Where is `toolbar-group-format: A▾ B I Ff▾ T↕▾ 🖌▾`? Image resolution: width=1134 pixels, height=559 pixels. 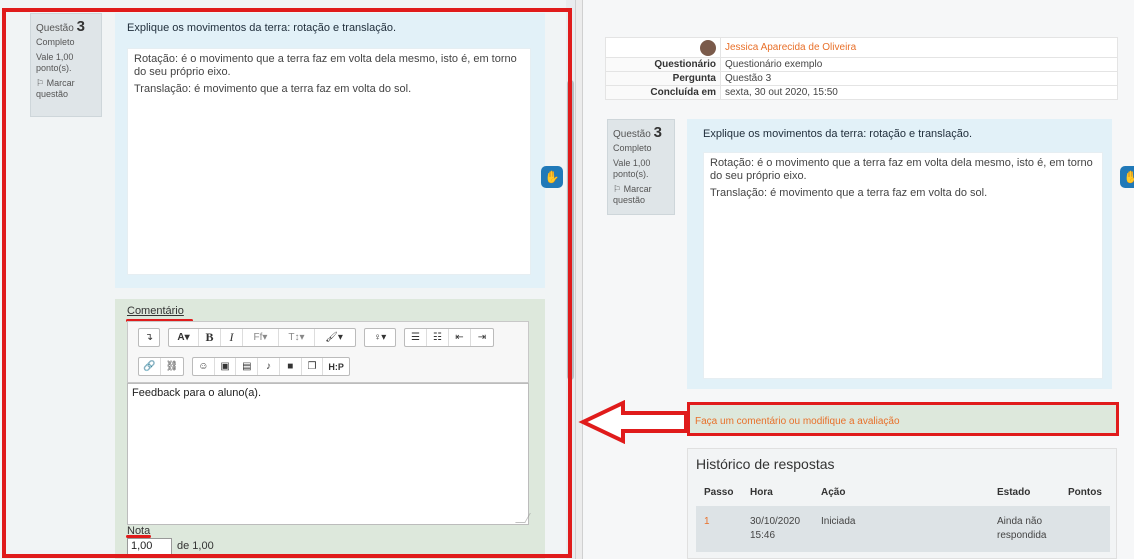 toolbar-group-format: A▾ B I Ff▾ T↕▾ 🖌▾ is located at coordinates (262, 337).